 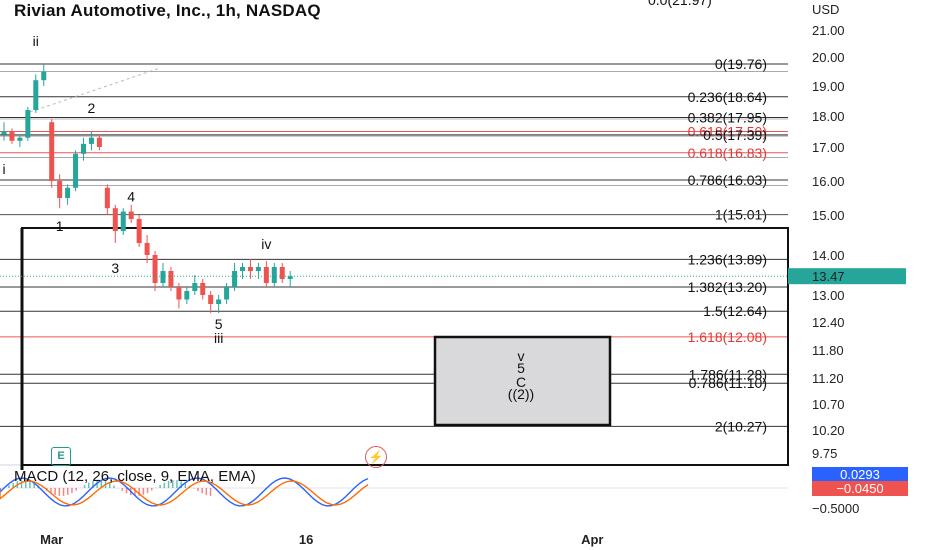 I want to click on time-tick-label: Mar, so click(x=51, y=539).